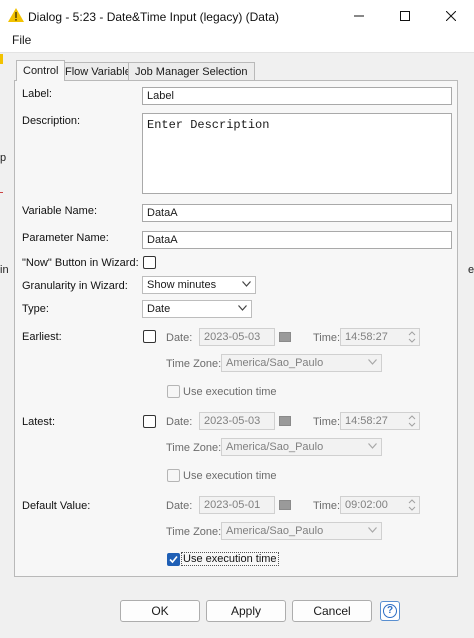  I want to click on help-button: ?, so click(390, 611).